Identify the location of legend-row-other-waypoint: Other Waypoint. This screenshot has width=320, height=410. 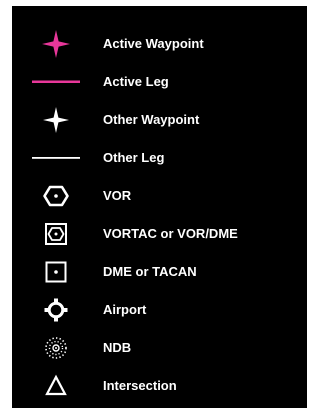
(159, 120).